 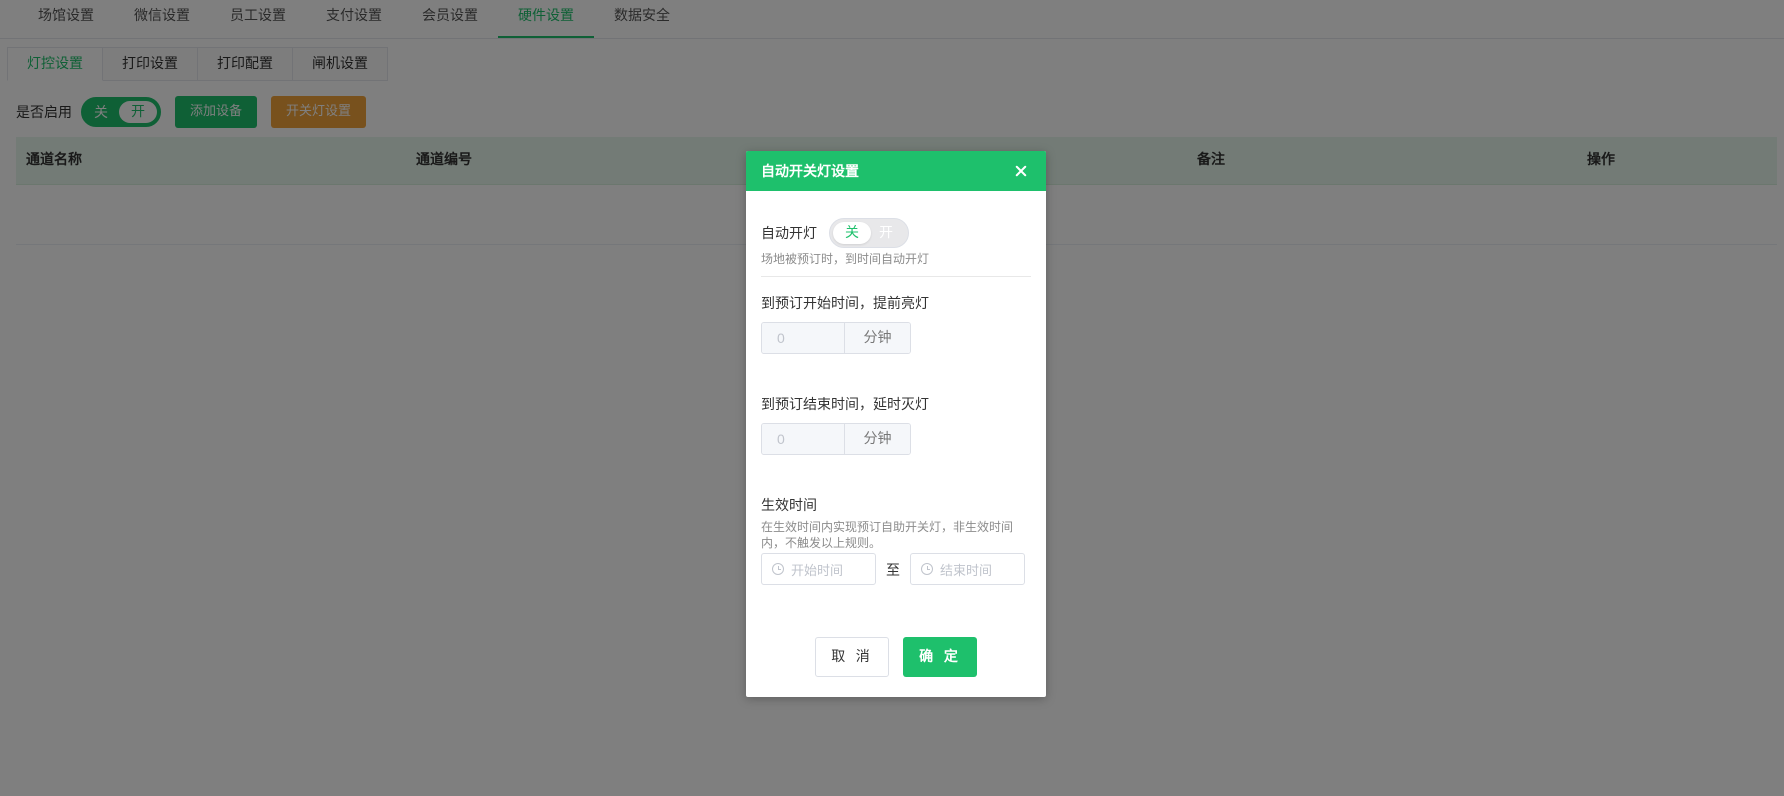 I want to click on time-range-separator: 至, so click(x=893, y=571).